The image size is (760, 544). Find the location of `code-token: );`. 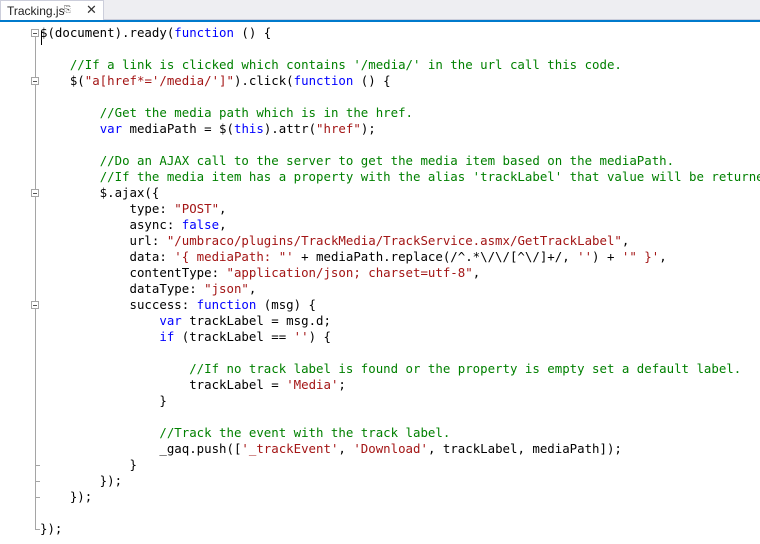

code-token: ); is located at coordinates (368, 128).